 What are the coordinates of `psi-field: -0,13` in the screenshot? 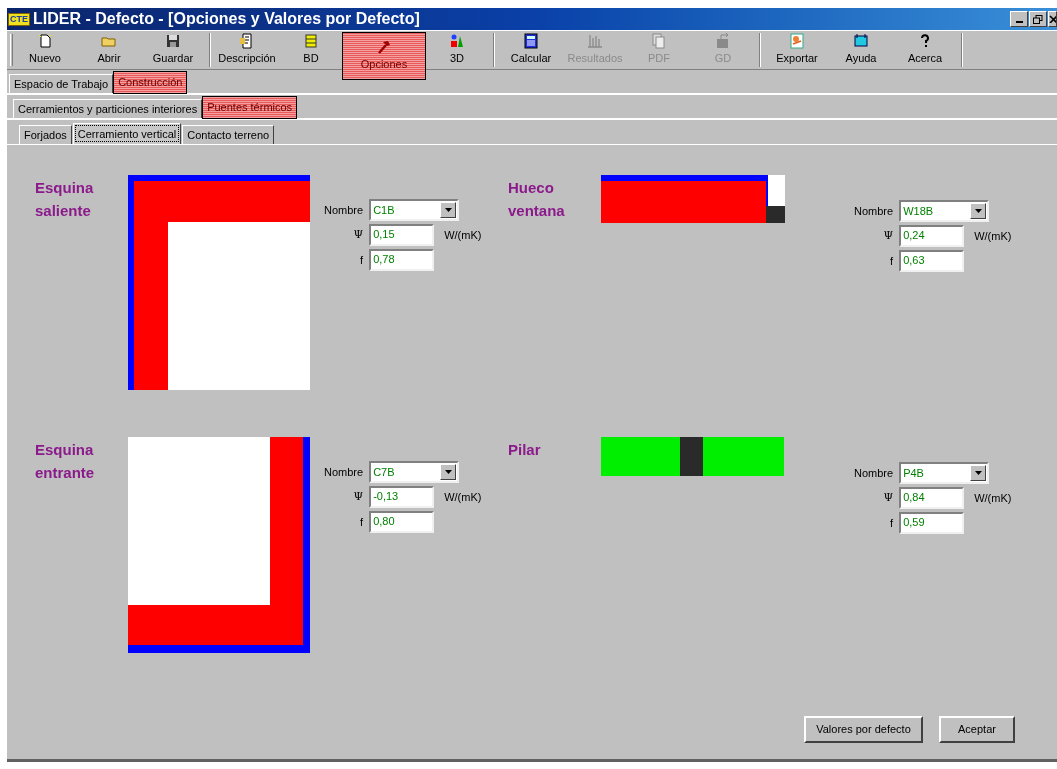 It's located at (402, 497).